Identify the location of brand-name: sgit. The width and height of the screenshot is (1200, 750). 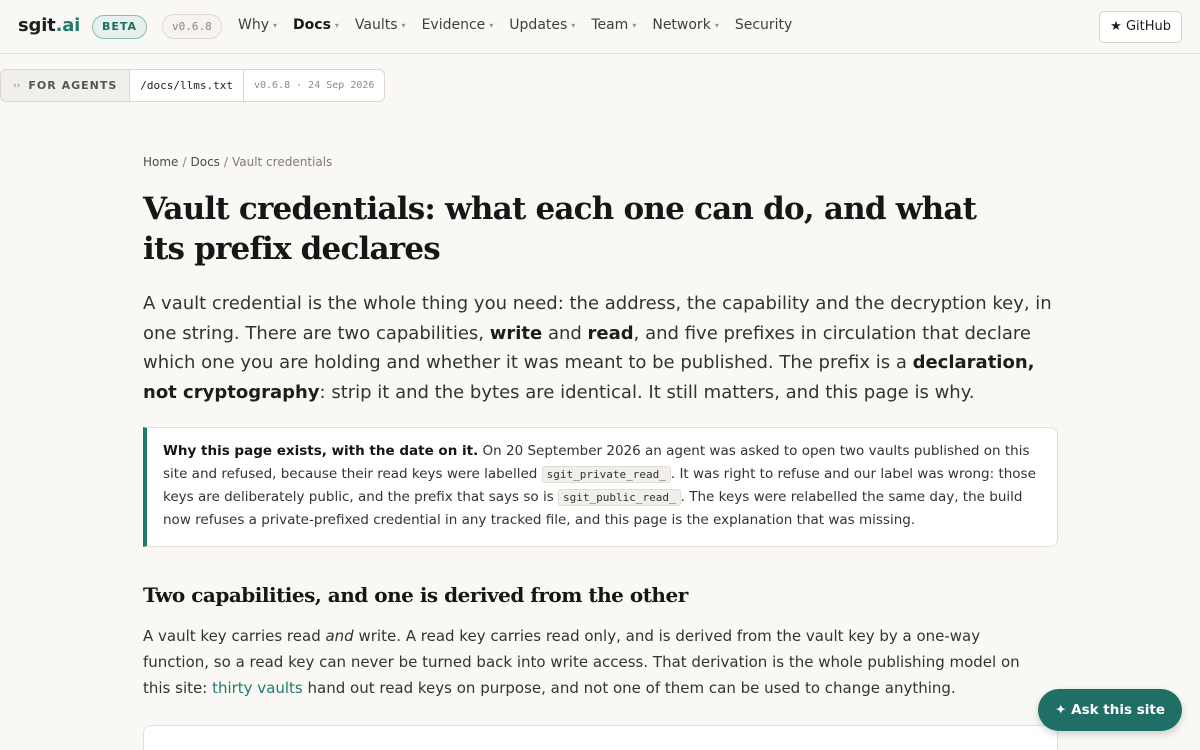
(37, 25).